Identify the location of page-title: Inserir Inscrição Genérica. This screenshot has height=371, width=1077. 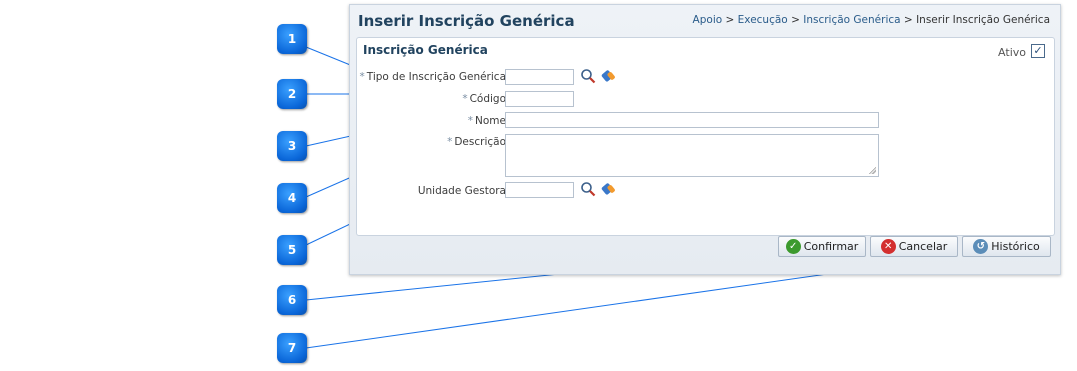
(466, 21).